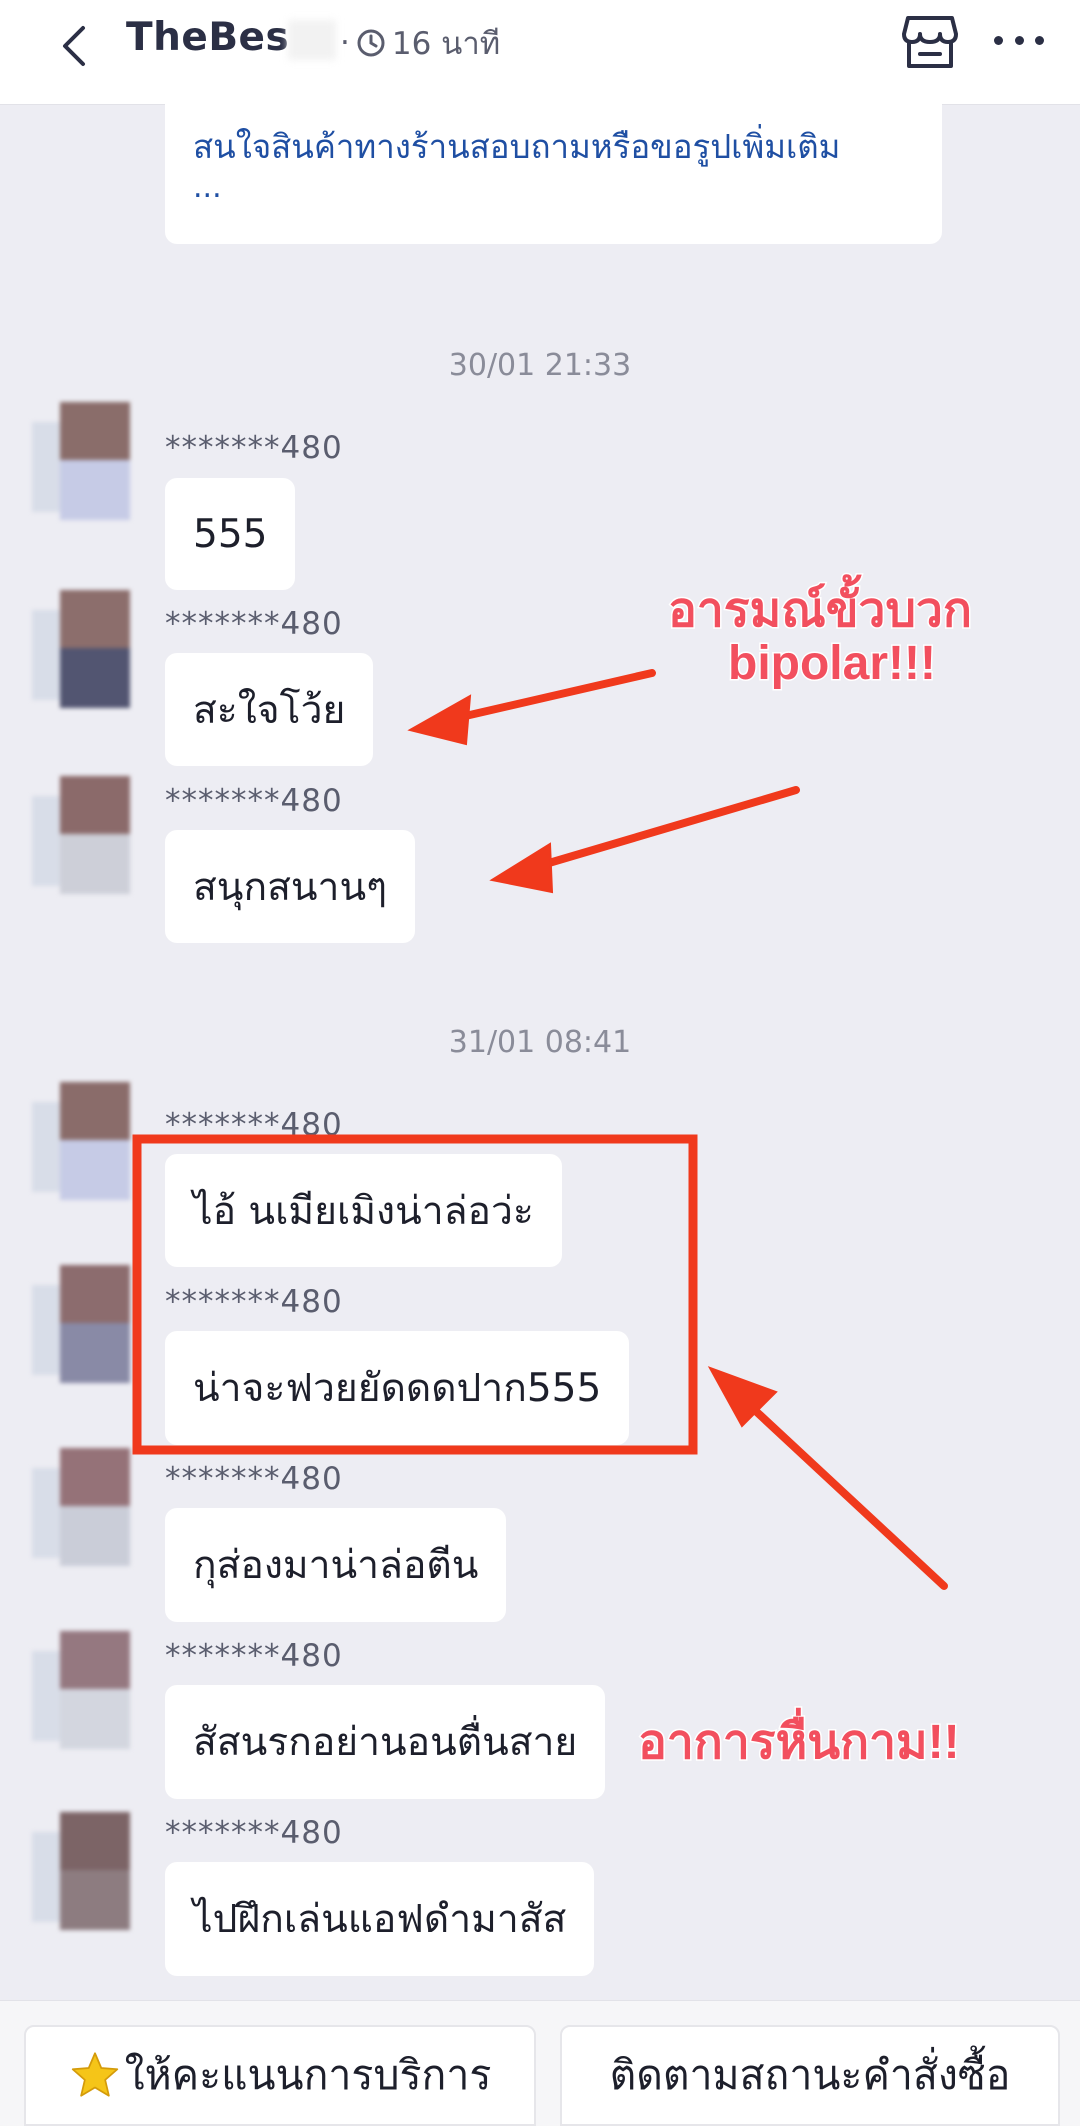 The image size is (1080, 2126). What do you see at coordinates (290, 886) in the screenshot?
I see `message-bubble: สนุกสนานๆ` at bounding box center [290, 886].